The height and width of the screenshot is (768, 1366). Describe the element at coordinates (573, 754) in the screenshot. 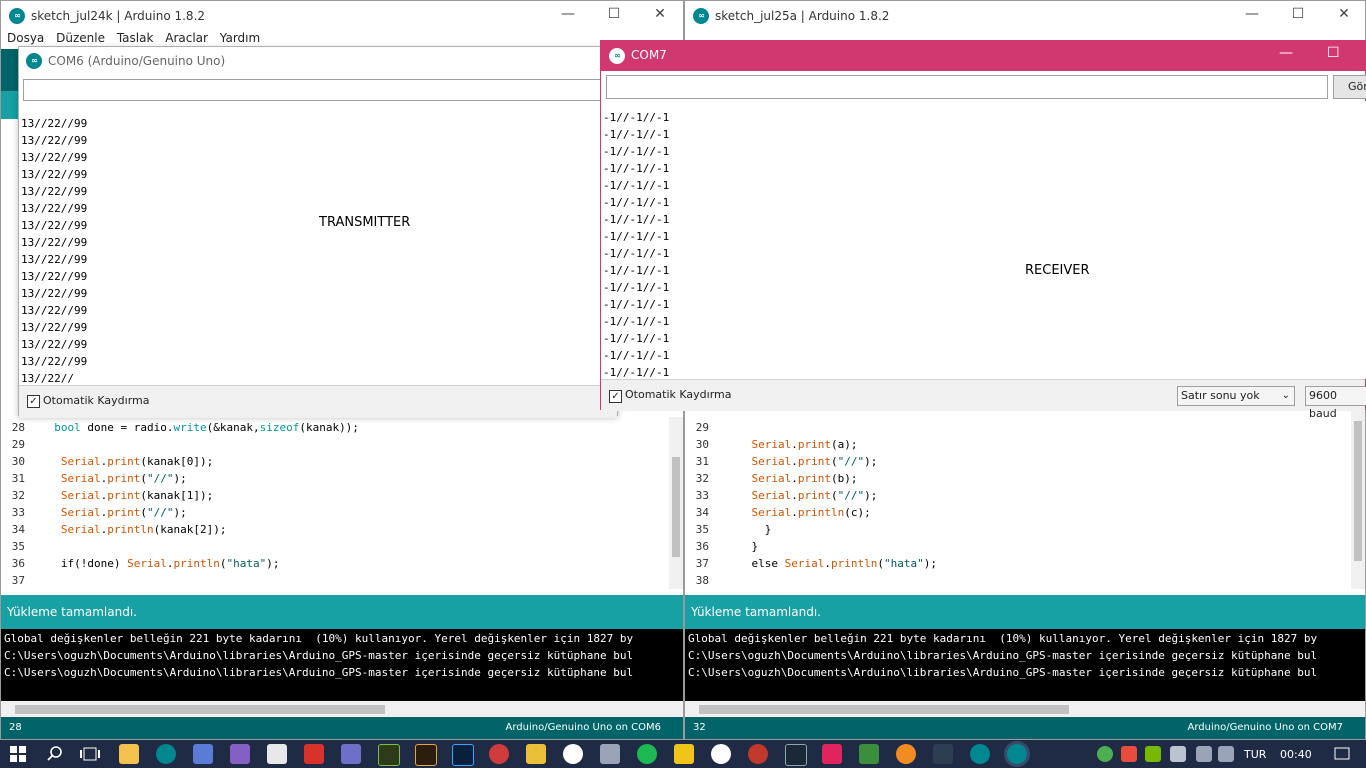

I see `yandex-icon` at that location.